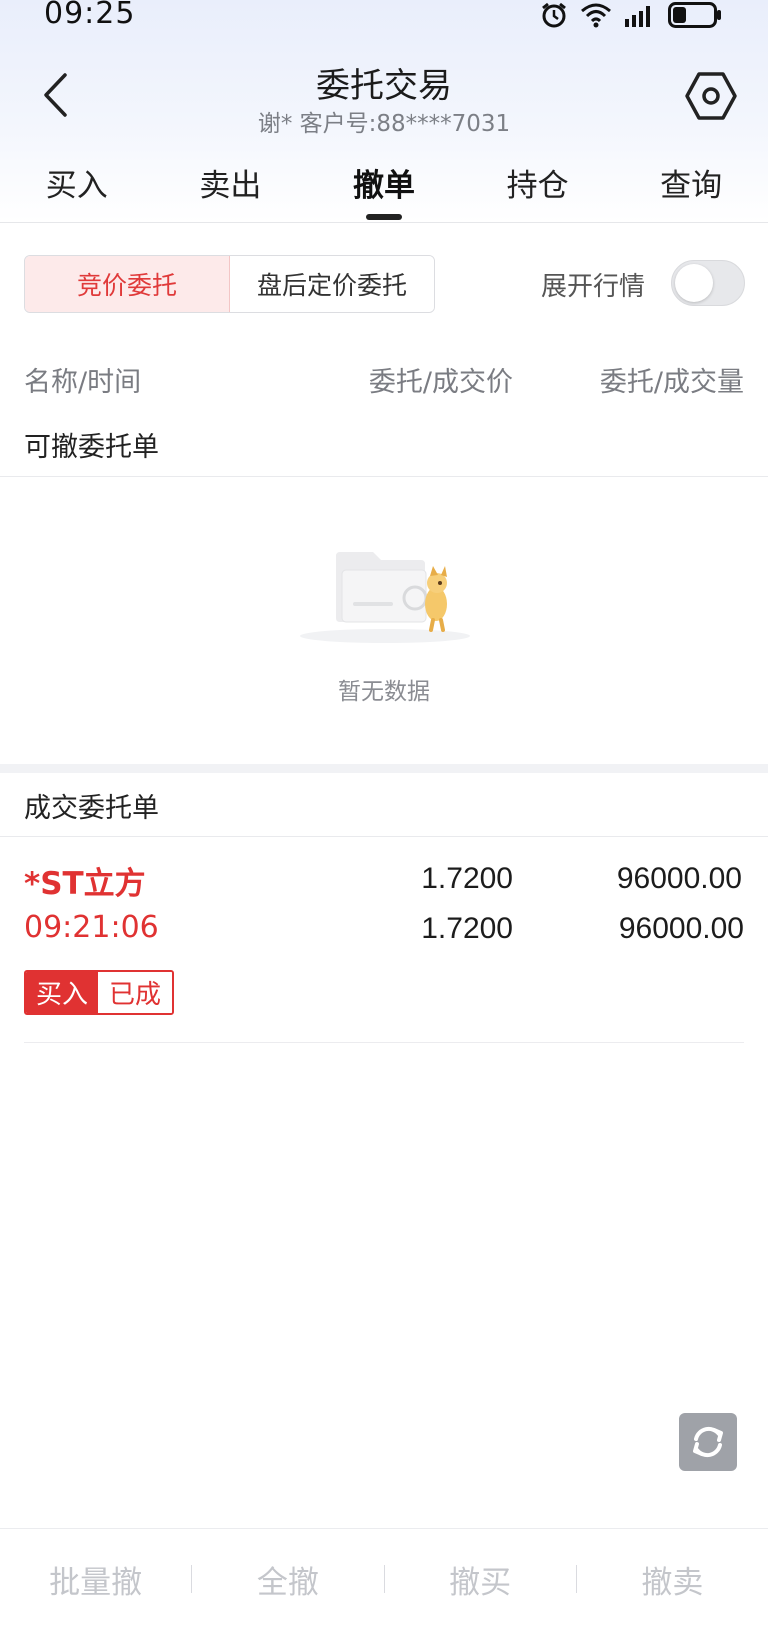 This screenshot has width=768, height=1629. I want to click on column-header-qty: 委托/成交量, so click(671, 382).